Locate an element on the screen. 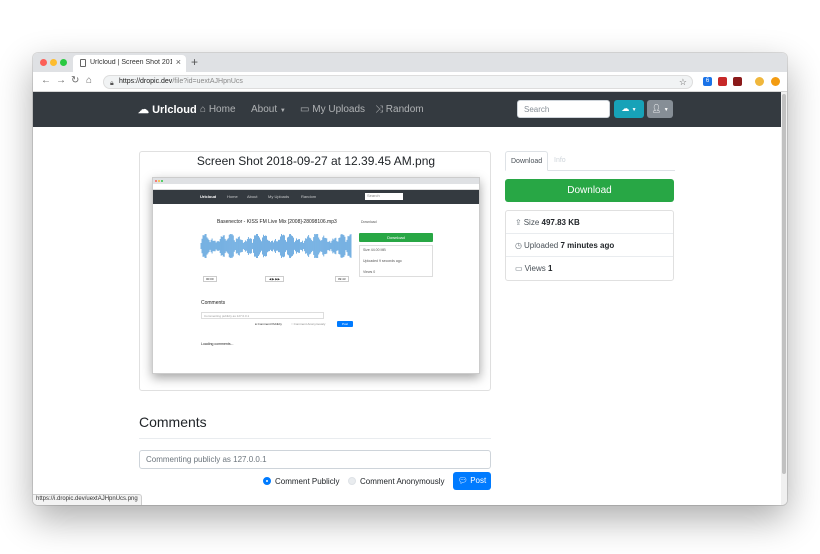 Image resolution: width=820 pixels, height=554 pixels. profile-extension-icon is located at coordinates (775, 81).